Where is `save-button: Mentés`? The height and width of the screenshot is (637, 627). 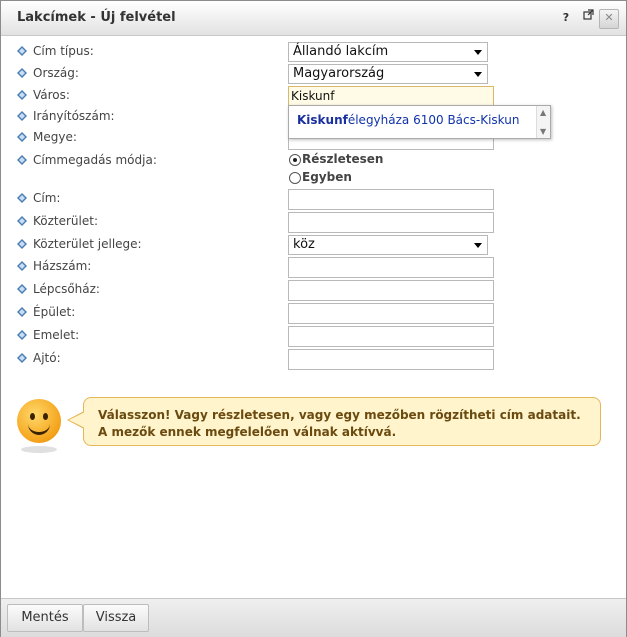 save-button: Mentés is located at coordinates (45, 618).